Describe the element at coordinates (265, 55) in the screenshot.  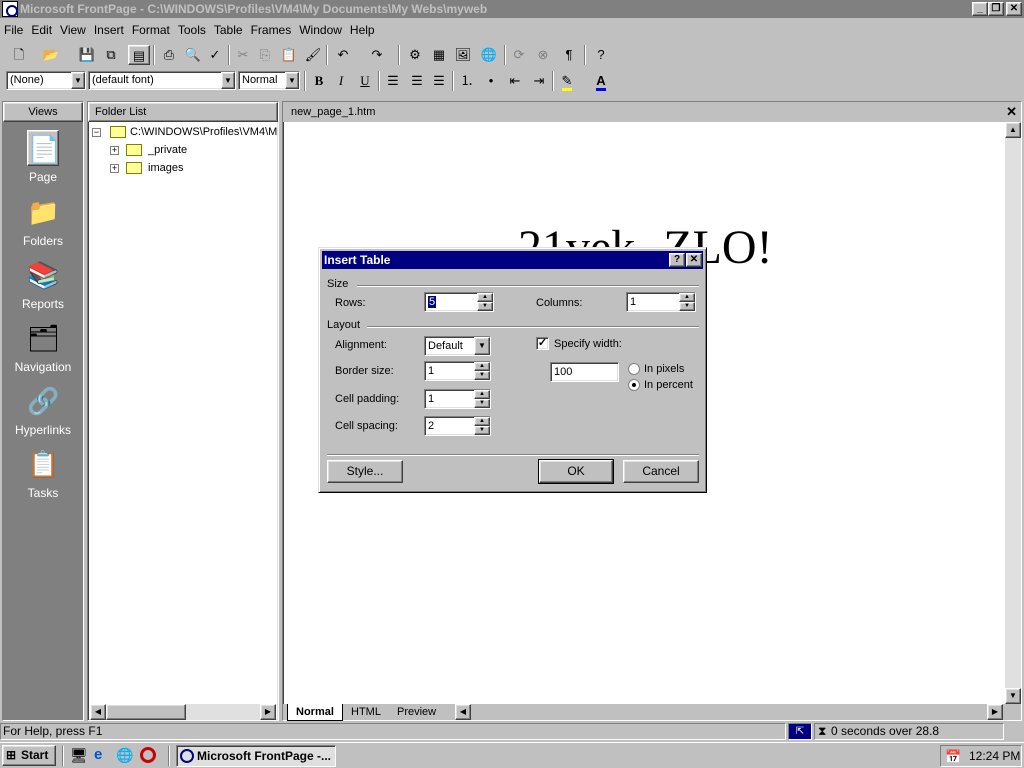
I see `copy-icon: ⎘` at that location.